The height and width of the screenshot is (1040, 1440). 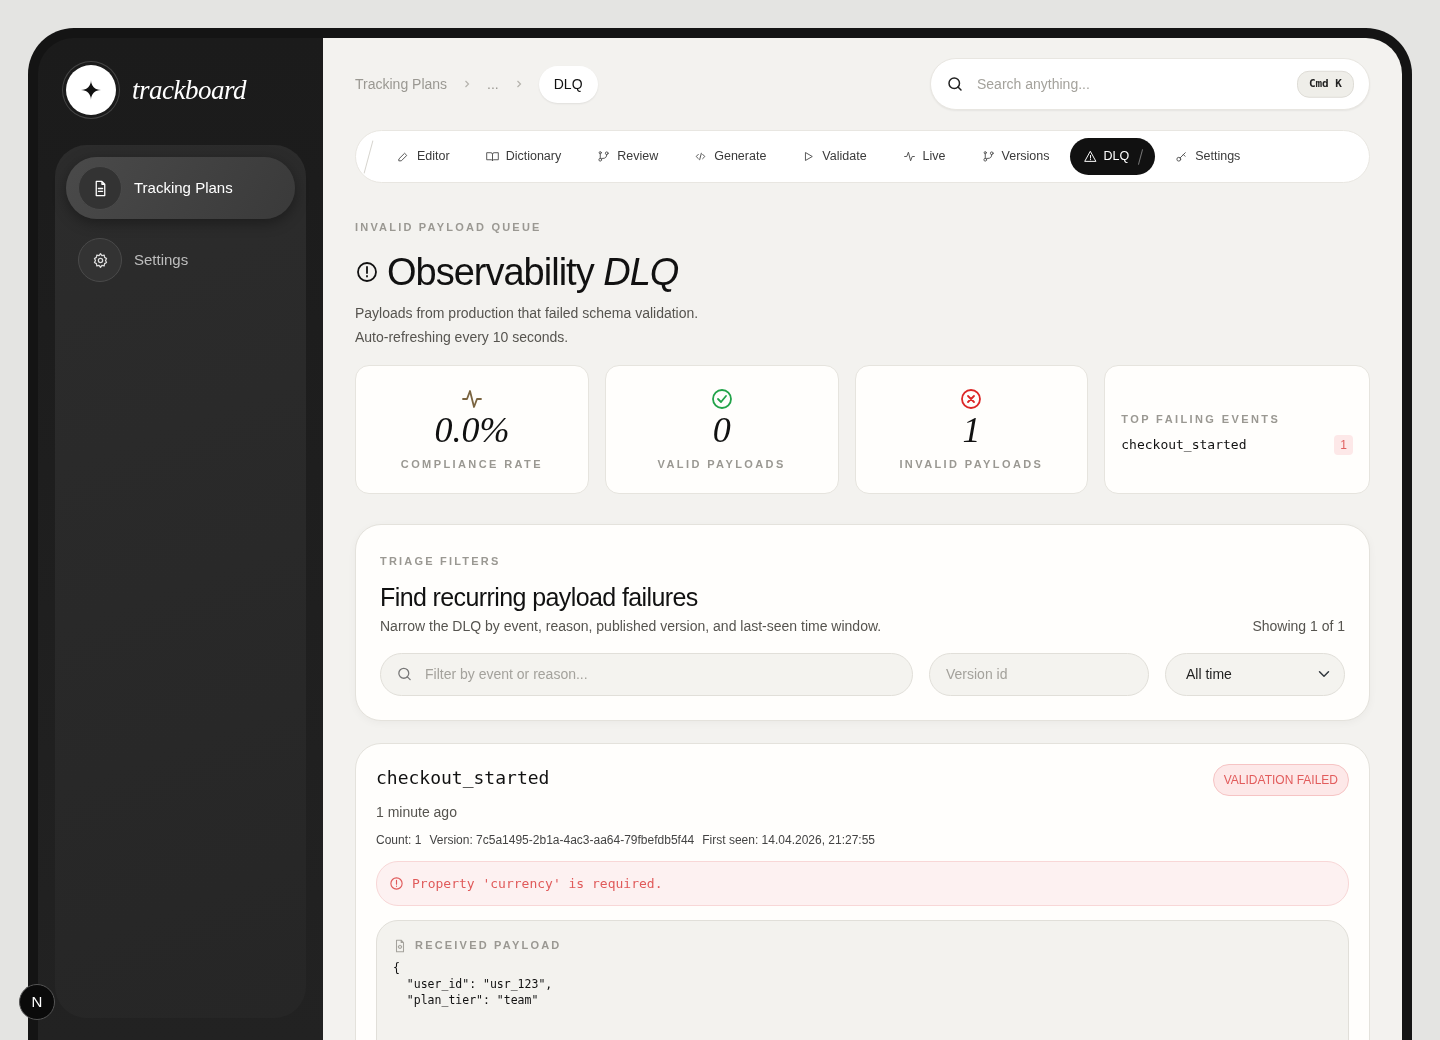 I want to click on tab: Settings, so click(x=1208, y=156).